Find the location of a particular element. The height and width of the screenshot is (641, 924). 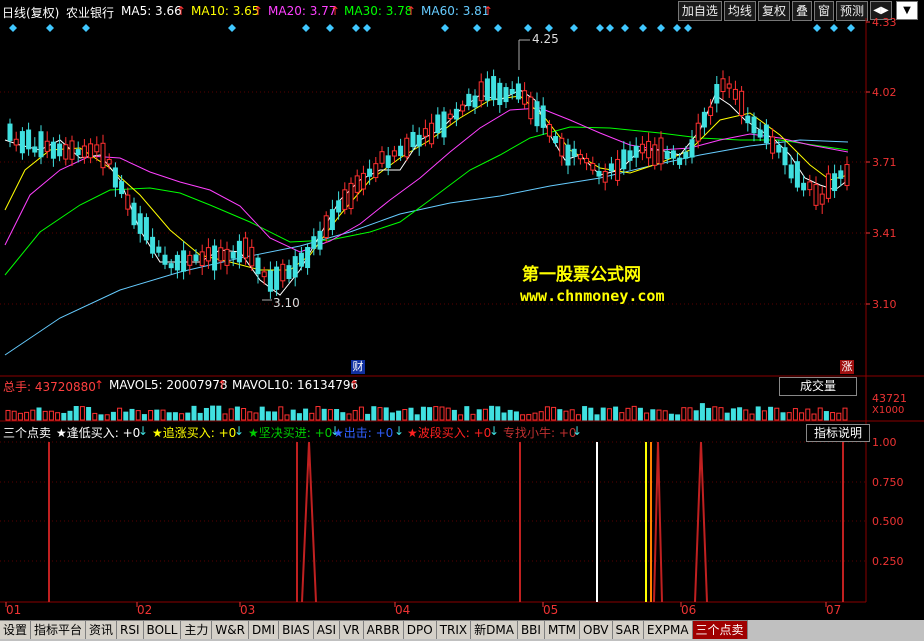

tab-11: ARBR is located at coordinates (383, 629).